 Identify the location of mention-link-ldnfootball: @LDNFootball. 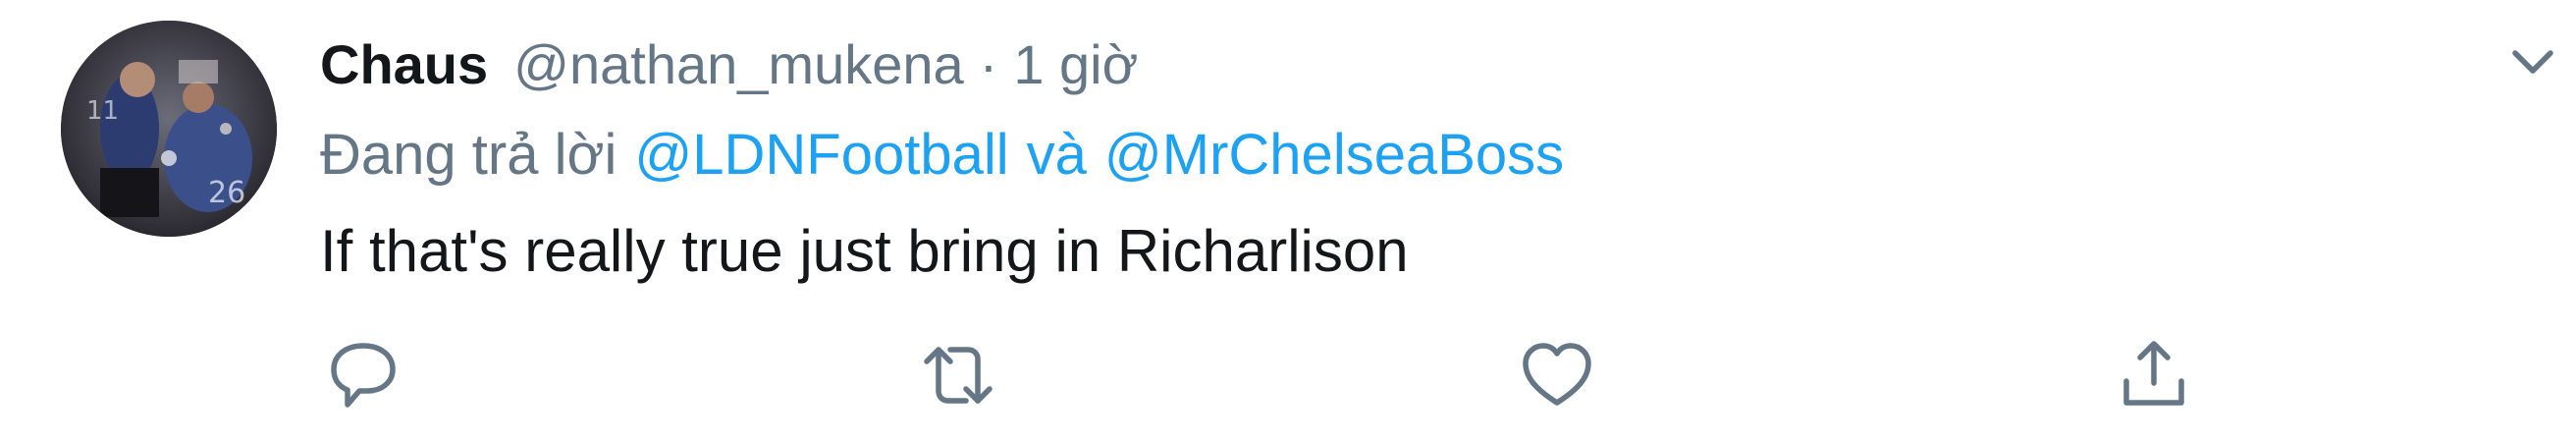
(821, 155).